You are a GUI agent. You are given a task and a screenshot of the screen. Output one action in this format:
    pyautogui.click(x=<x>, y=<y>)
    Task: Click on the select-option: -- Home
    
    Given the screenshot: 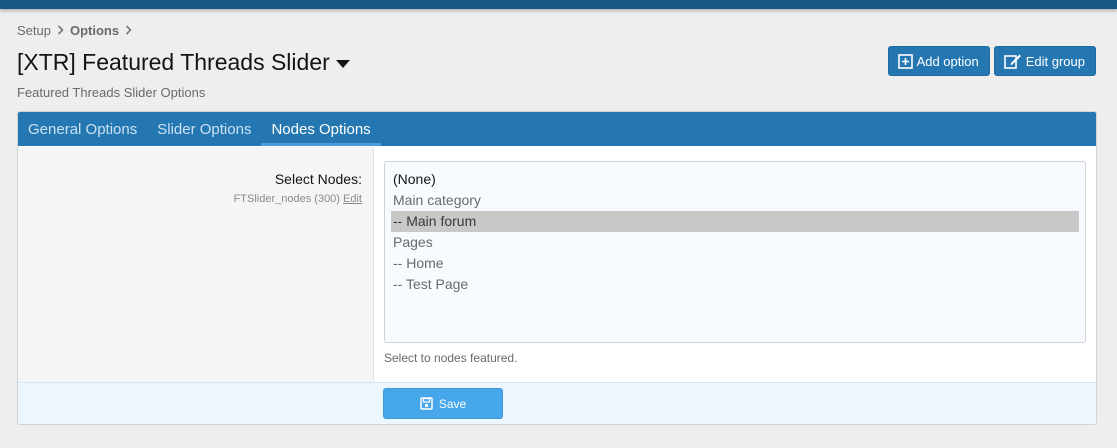 What is the action you would take?
    pyautogui.click(x=735, y=263)
    